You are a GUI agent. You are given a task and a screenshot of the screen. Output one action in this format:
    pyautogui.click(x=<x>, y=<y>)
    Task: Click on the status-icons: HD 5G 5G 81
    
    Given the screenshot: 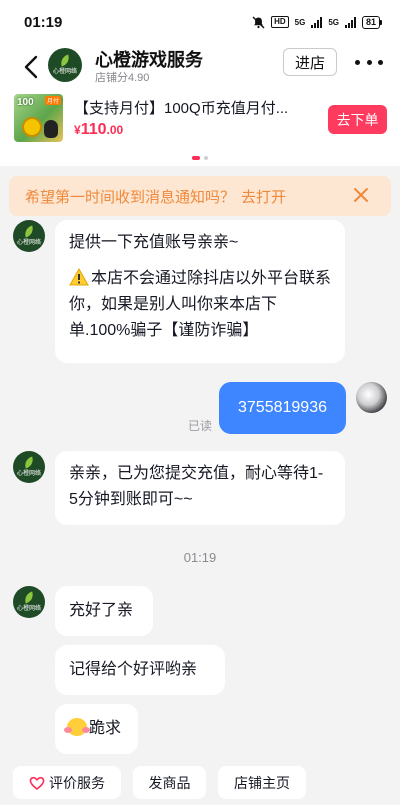 What is the action you would take?
    pyautogui.click(x=317, y=22)
    